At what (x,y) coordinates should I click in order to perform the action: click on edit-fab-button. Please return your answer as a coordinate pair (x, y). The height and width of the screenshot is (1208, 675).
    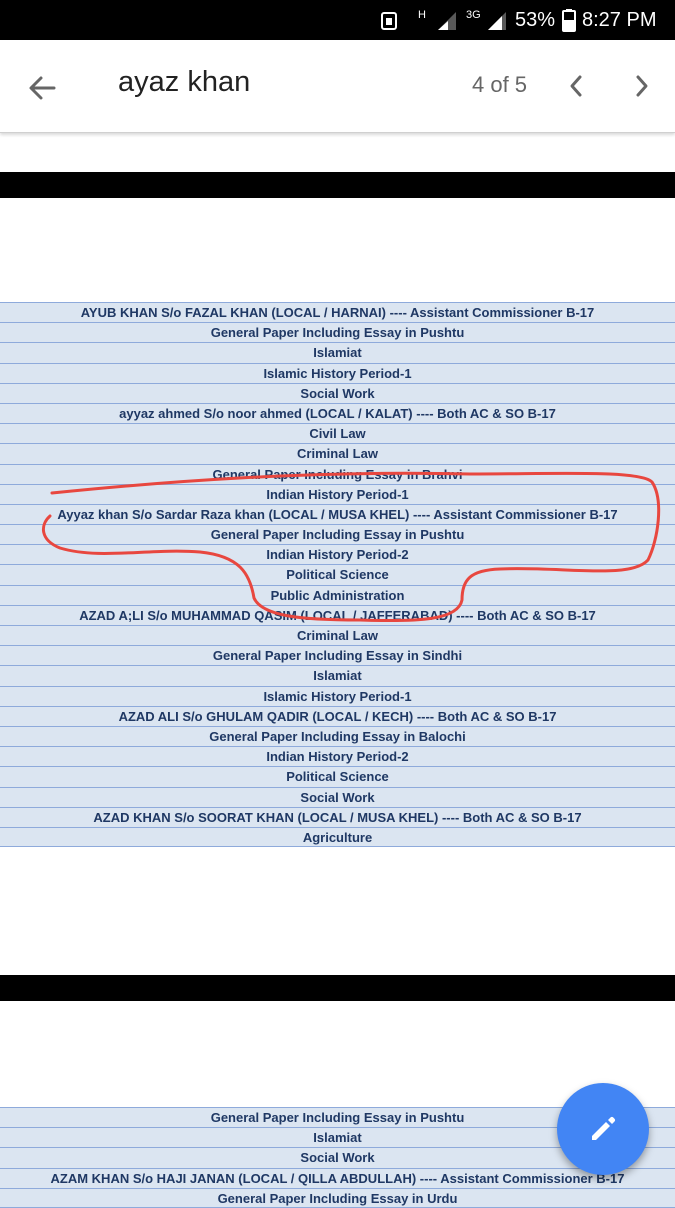
    Looking at the image, I should click on (603, 1129).